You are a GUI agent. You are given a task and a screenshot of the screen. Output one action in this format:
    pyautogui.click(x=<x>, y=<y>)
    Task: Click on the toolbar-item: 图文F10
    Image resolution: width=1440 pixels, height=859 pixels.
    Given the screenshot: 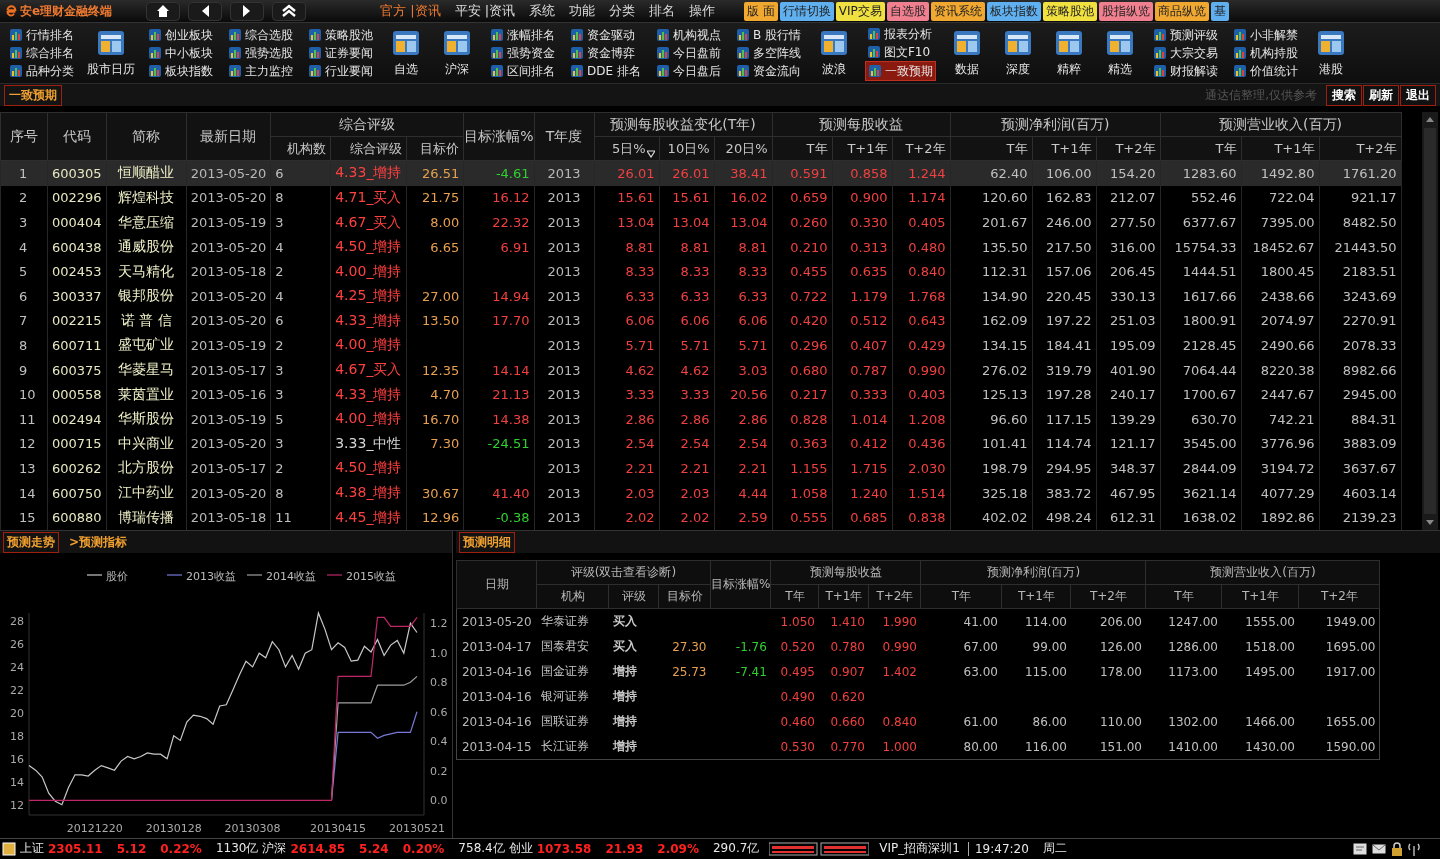 What is the action you would take?
    pyautogui.click(x=900, y=52)
    